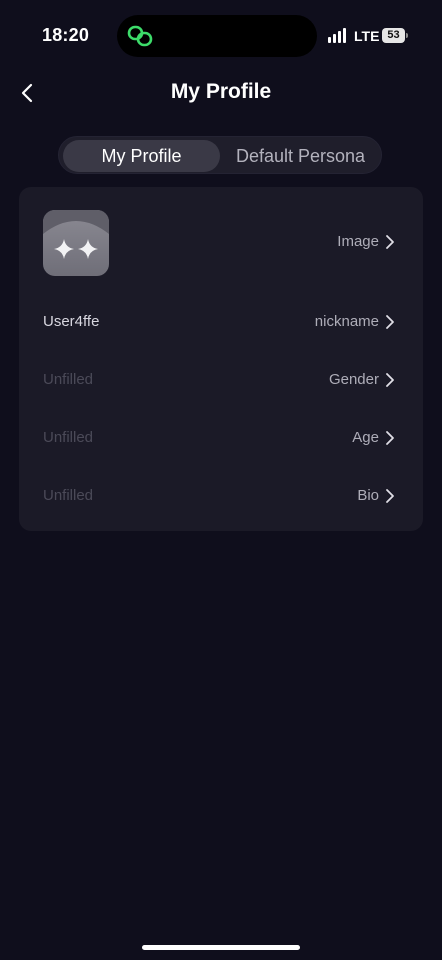  Describe the element at coordinates (221, 243) in the screenshot. I see `image-row: Image` at that location.